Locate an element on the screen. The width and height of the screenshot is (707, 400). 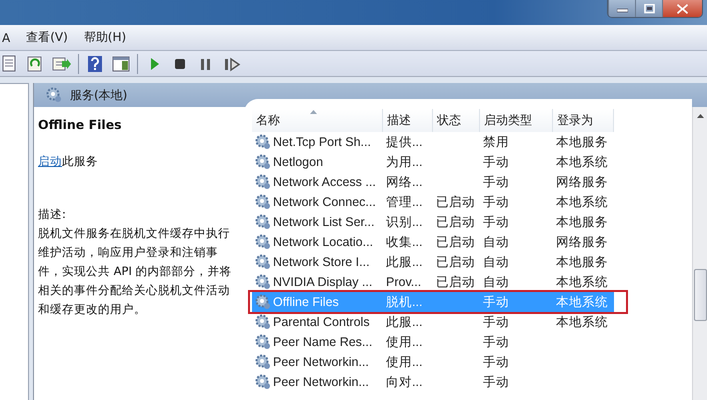
start-service-text: 启动此服务 is located at coordinates (68, 161).